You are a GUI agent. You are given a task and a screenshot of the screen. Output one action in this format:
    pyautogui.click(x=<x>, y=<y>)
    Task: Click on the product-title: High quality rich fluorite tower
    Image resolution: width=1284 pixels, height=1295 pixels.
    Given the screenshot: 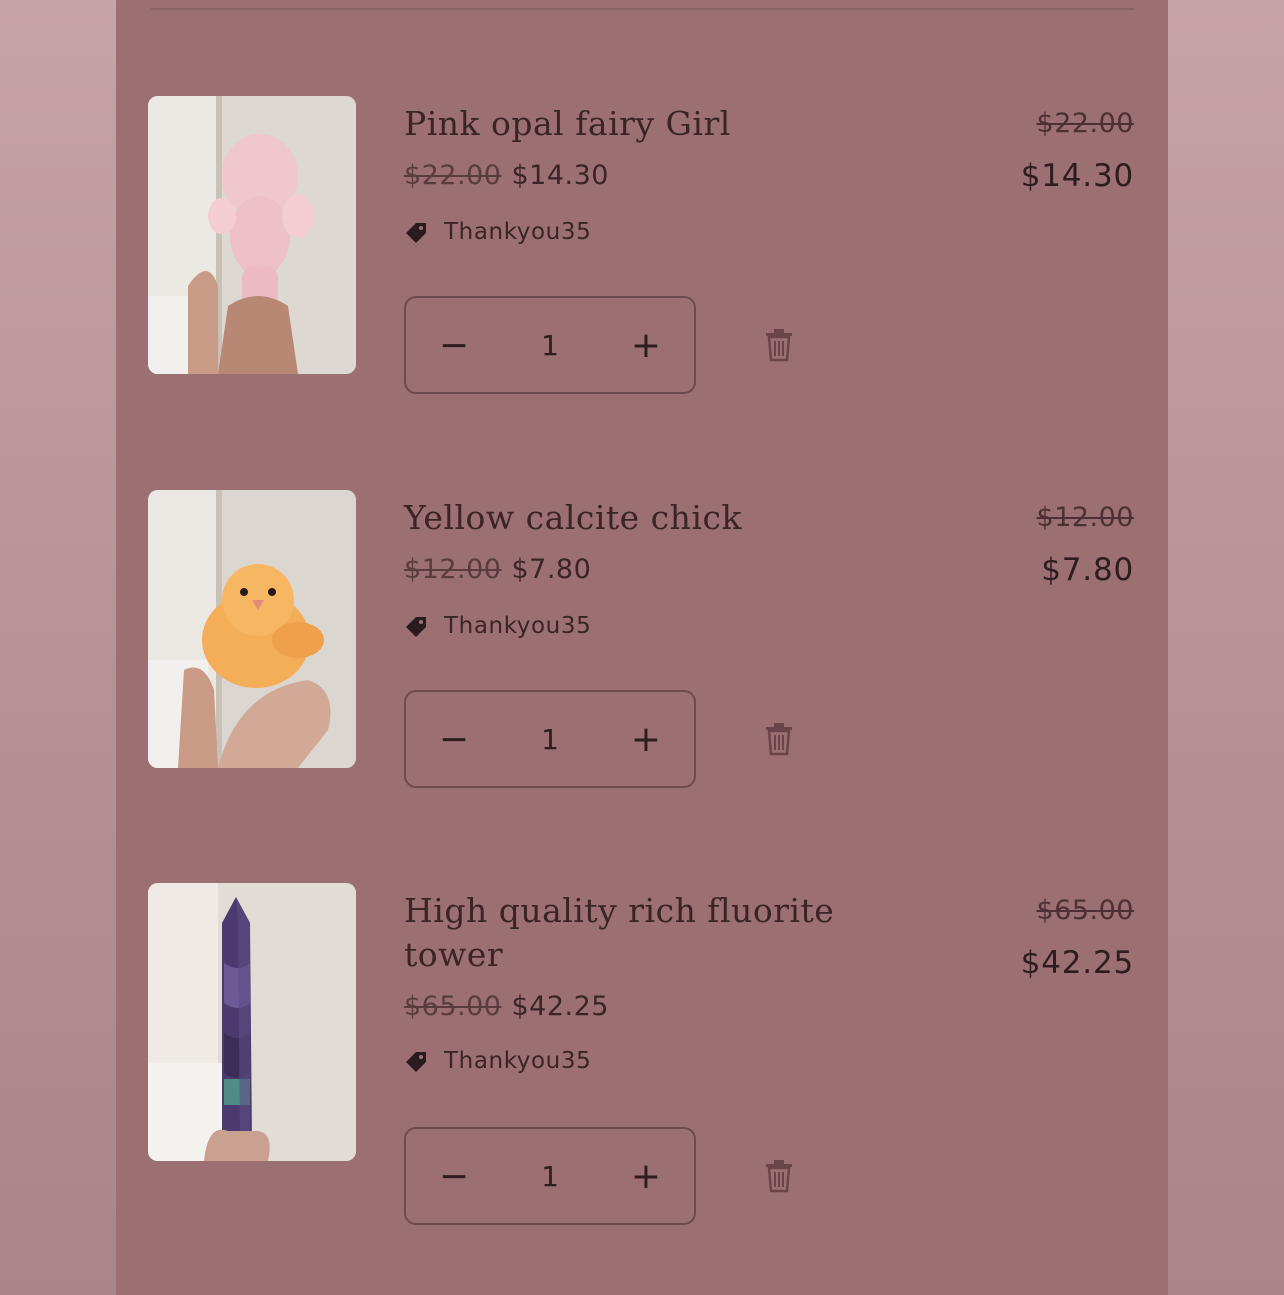 What is the action you would take?
    pyautogui.click(x=634, y=933)
    